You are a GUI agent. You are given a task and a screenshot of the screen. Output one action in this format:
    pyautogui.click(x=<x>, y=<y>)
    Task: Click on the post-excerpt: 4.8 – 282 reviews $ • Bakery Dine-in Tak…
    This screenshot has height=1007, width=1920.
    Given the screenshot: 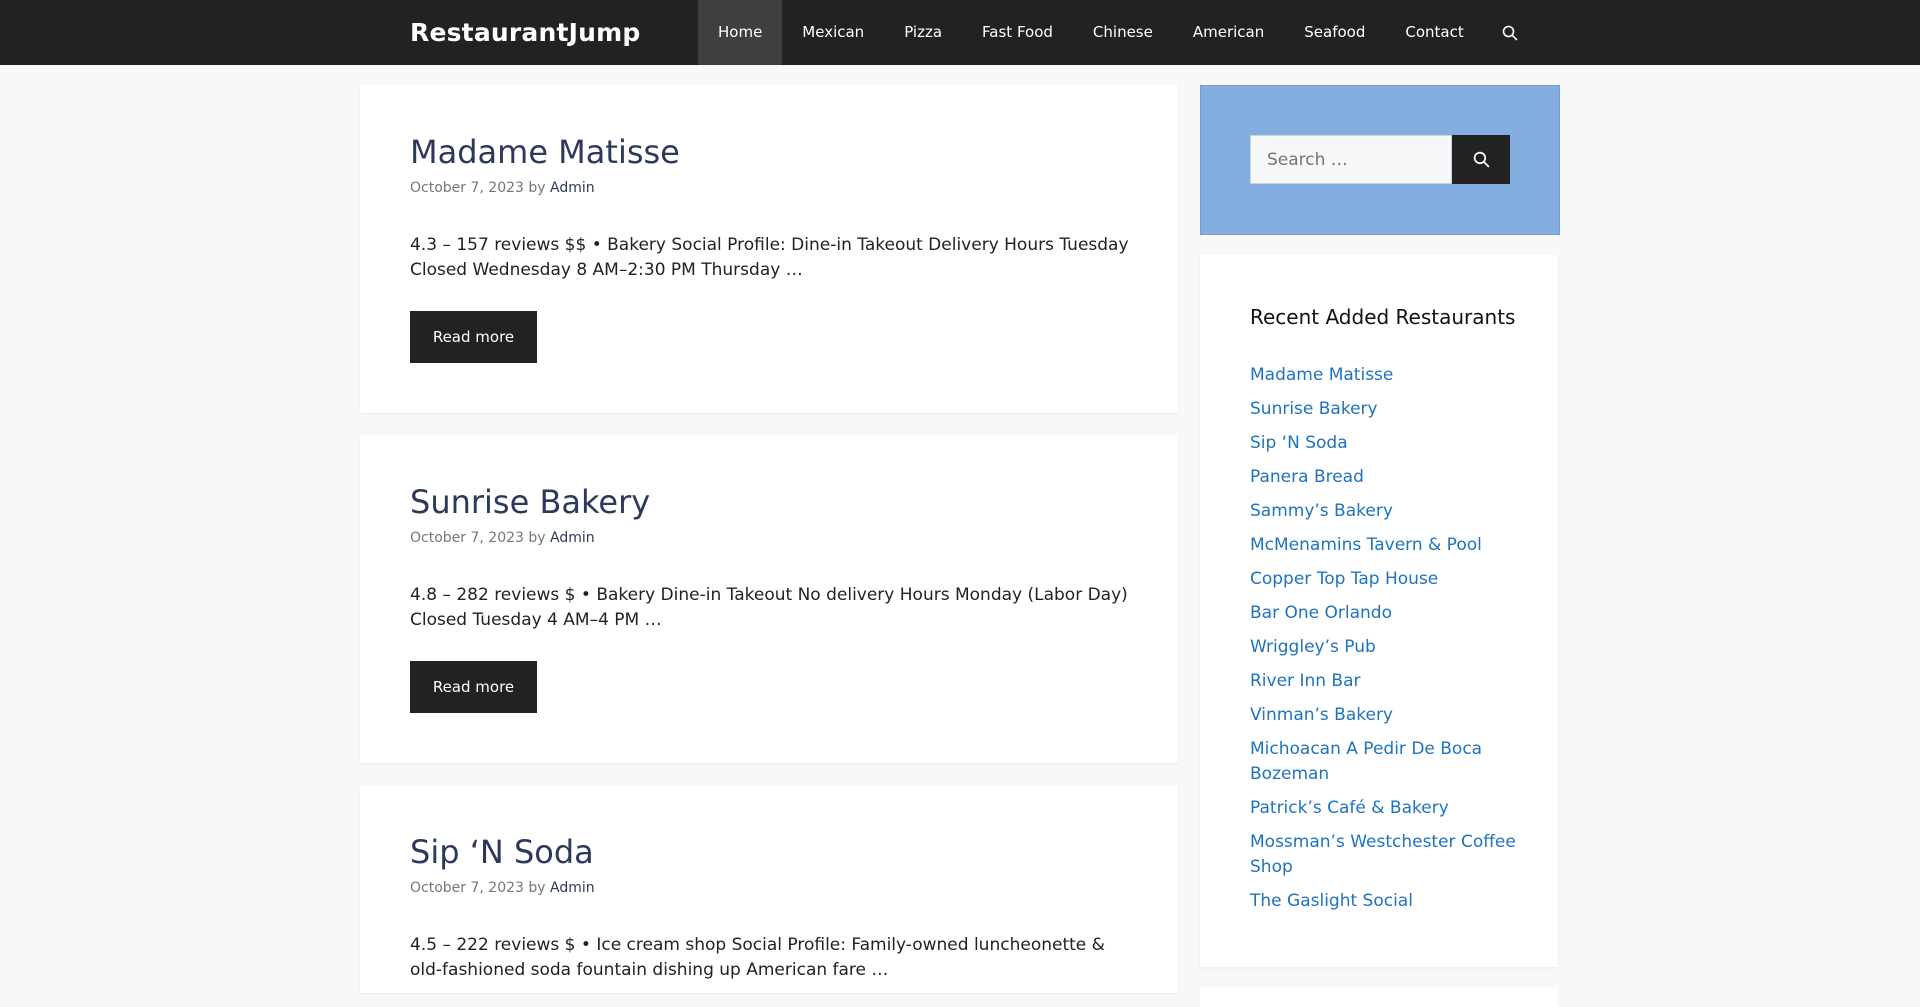 What is the action you would take?
    pyautogui.click(x=769, y=607)
    